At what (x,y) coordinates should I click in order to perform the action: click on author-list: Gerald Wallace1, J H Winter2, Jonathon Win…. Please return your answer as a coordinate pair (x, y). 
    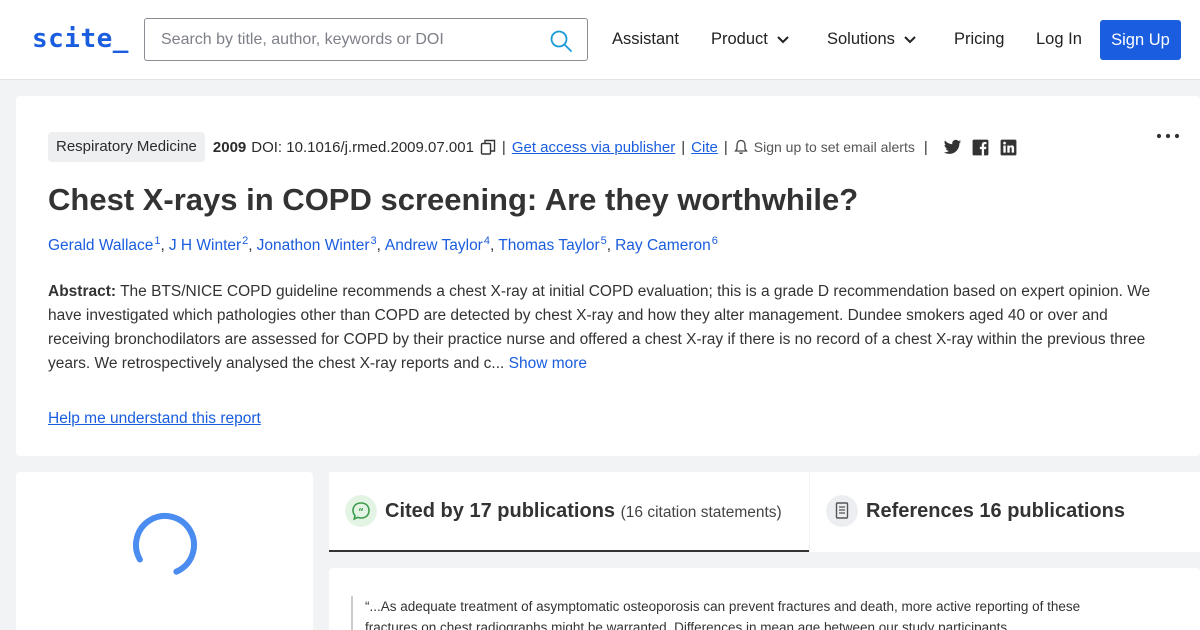
    Looking at the image, I should click on (383, 245).